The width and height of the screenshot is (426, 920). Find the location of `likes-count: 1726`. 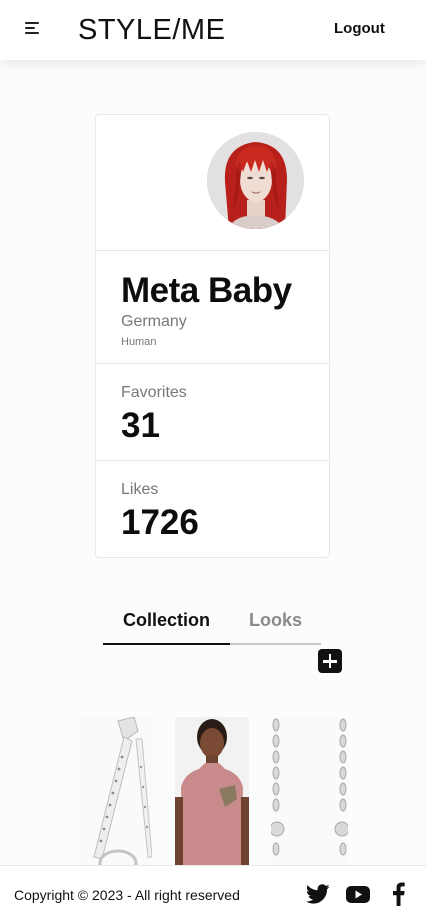

likes-count: 1726 is located at coordinates (160, 522).